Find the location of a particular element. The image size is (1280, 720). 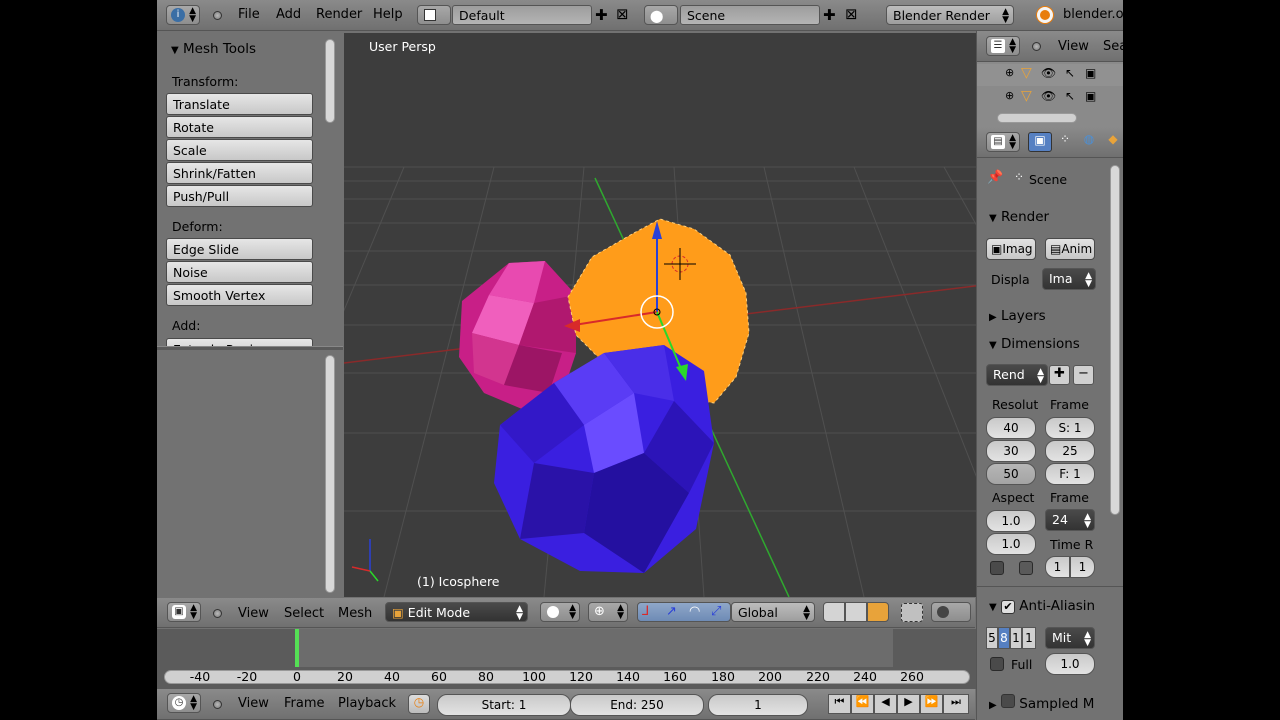

shrink-fatten-button: Shrink/Fatten is located at coordinates (239, 173).